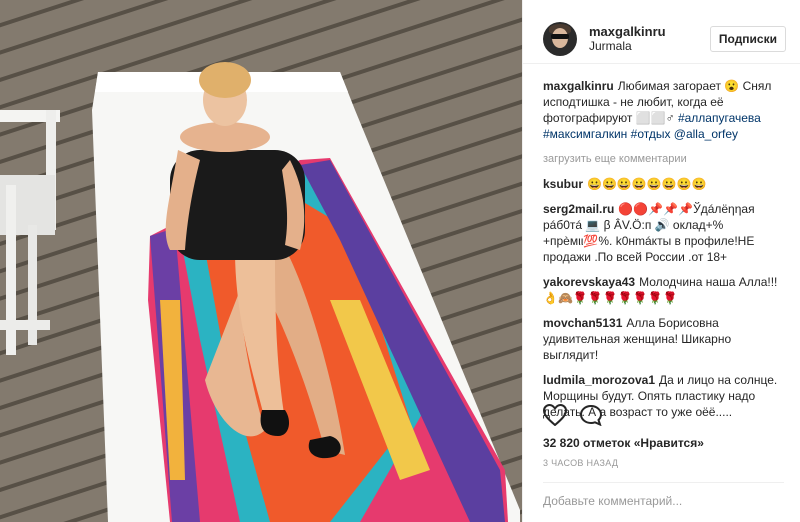 This screenshot has height=522, width=800. What do you see at coordinates (591, 415) in the screenshot?
I see `comment-icon` at bounding box center [591, 415].